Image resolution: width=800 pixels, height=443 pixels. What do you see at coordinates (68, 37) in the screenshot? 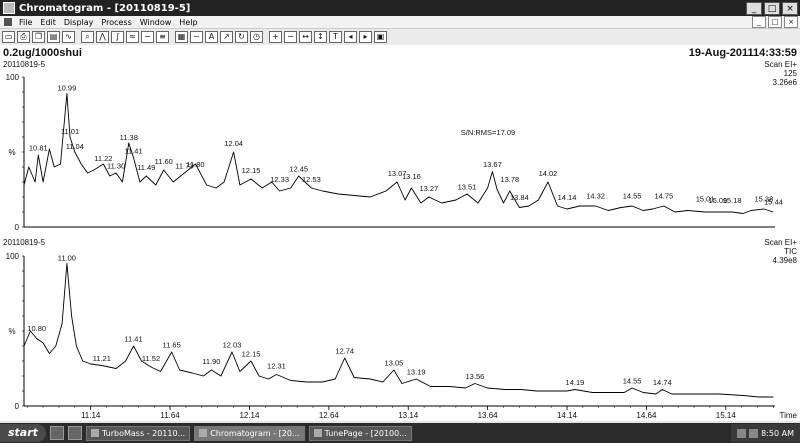
I see `chart-icon: ∿` at bounding box center [68, 37].